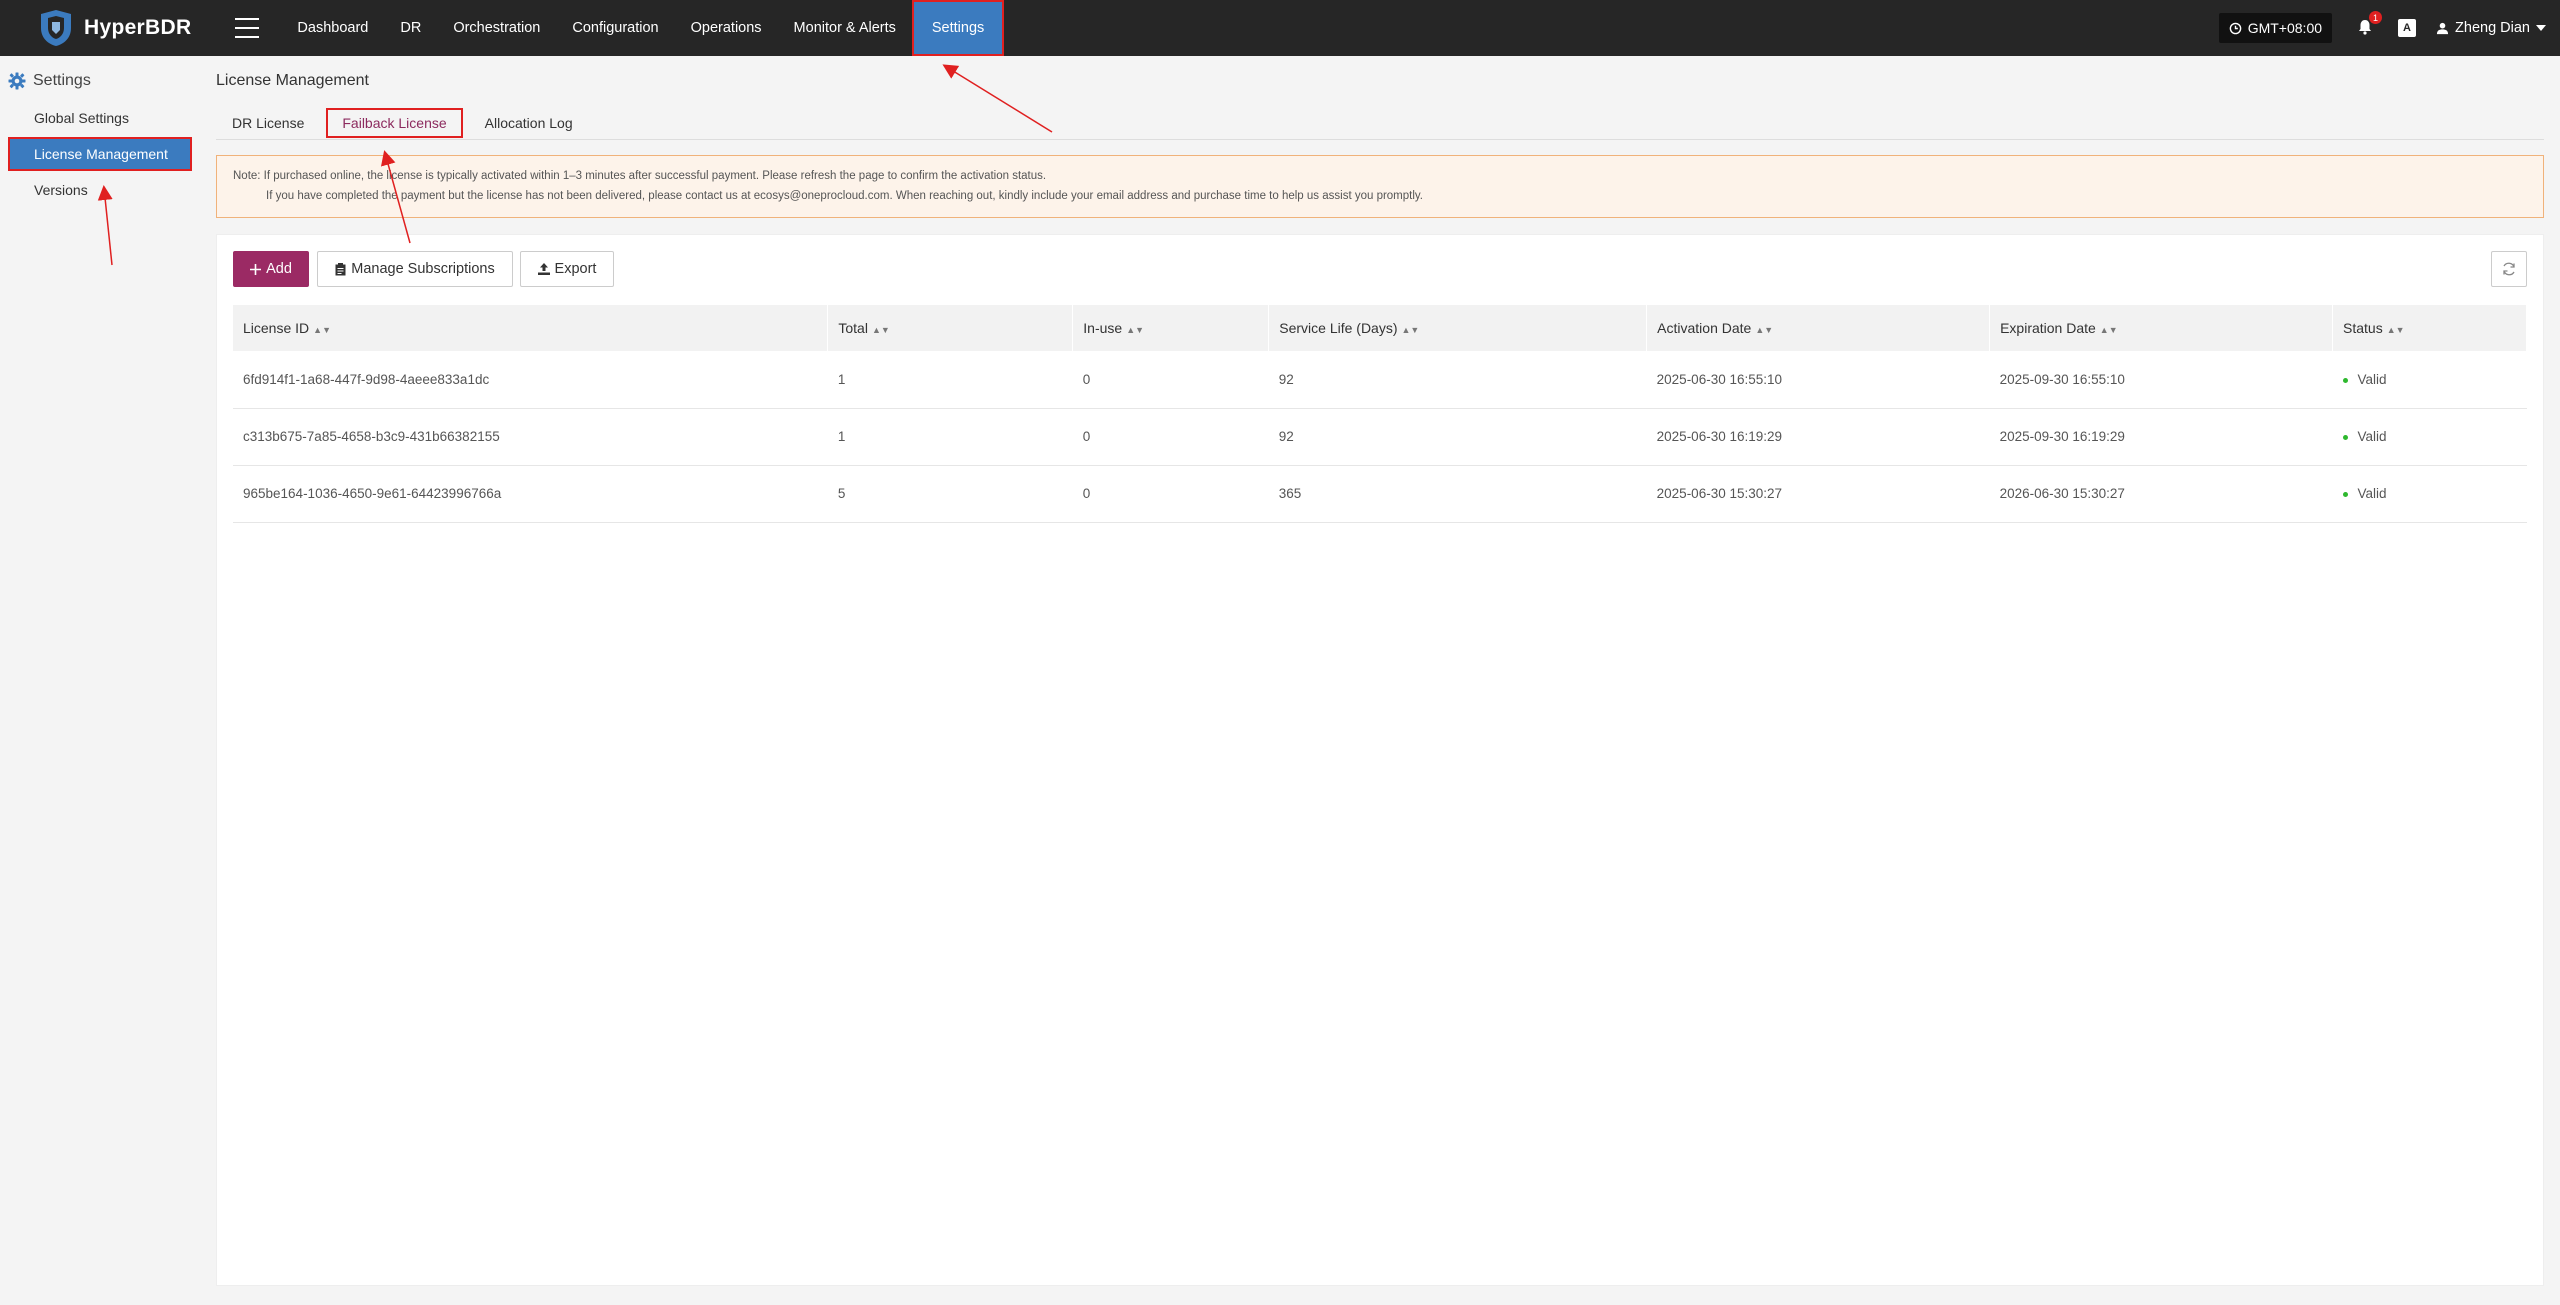  Describe the element at coordinates (332, 28) in the screenshot. I see `nav-dashboard: Dashboard` at that location.